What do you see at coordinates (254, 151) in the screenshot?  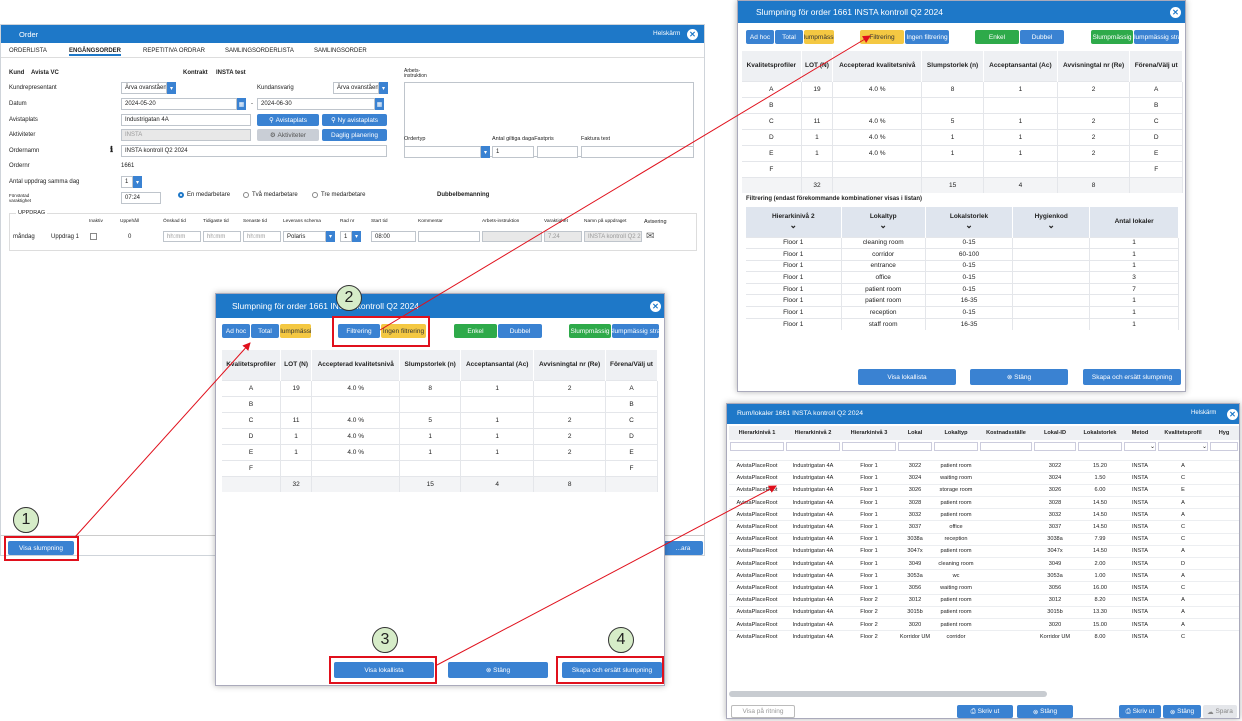 I see `ordernamn-input: INSTA kontroll Q2 2024` at bounding box center [254, 151].